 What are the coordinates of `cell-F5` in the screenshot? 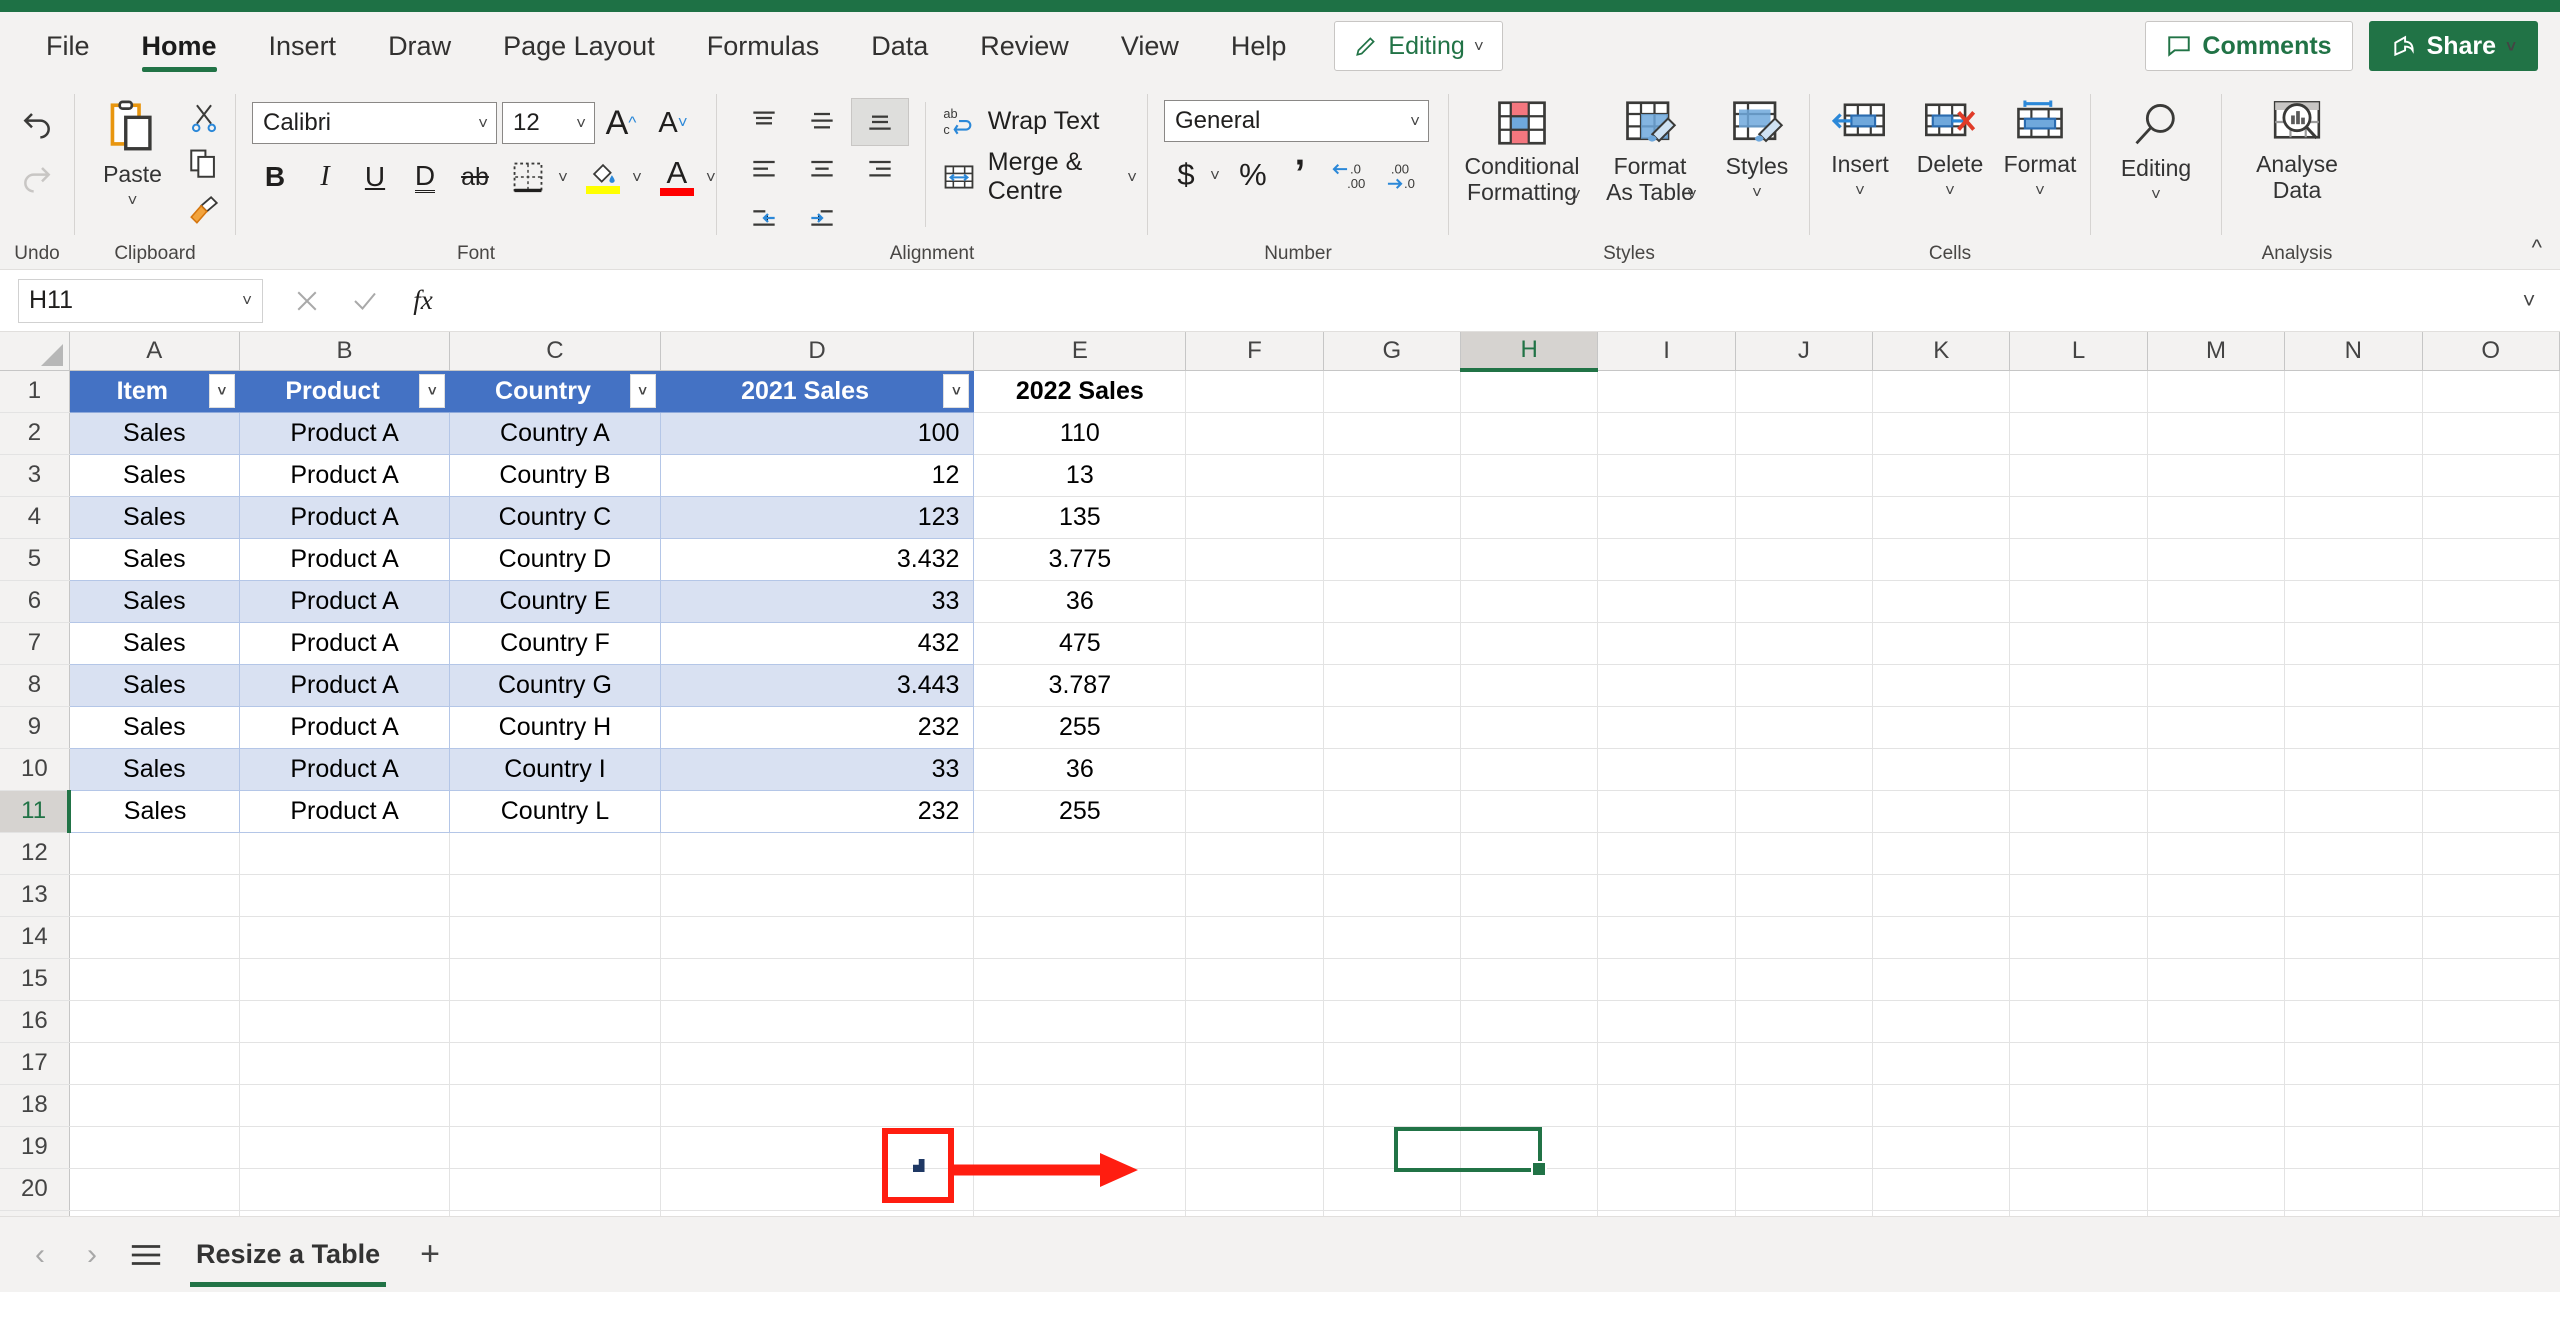 It's located at (1254, 559).